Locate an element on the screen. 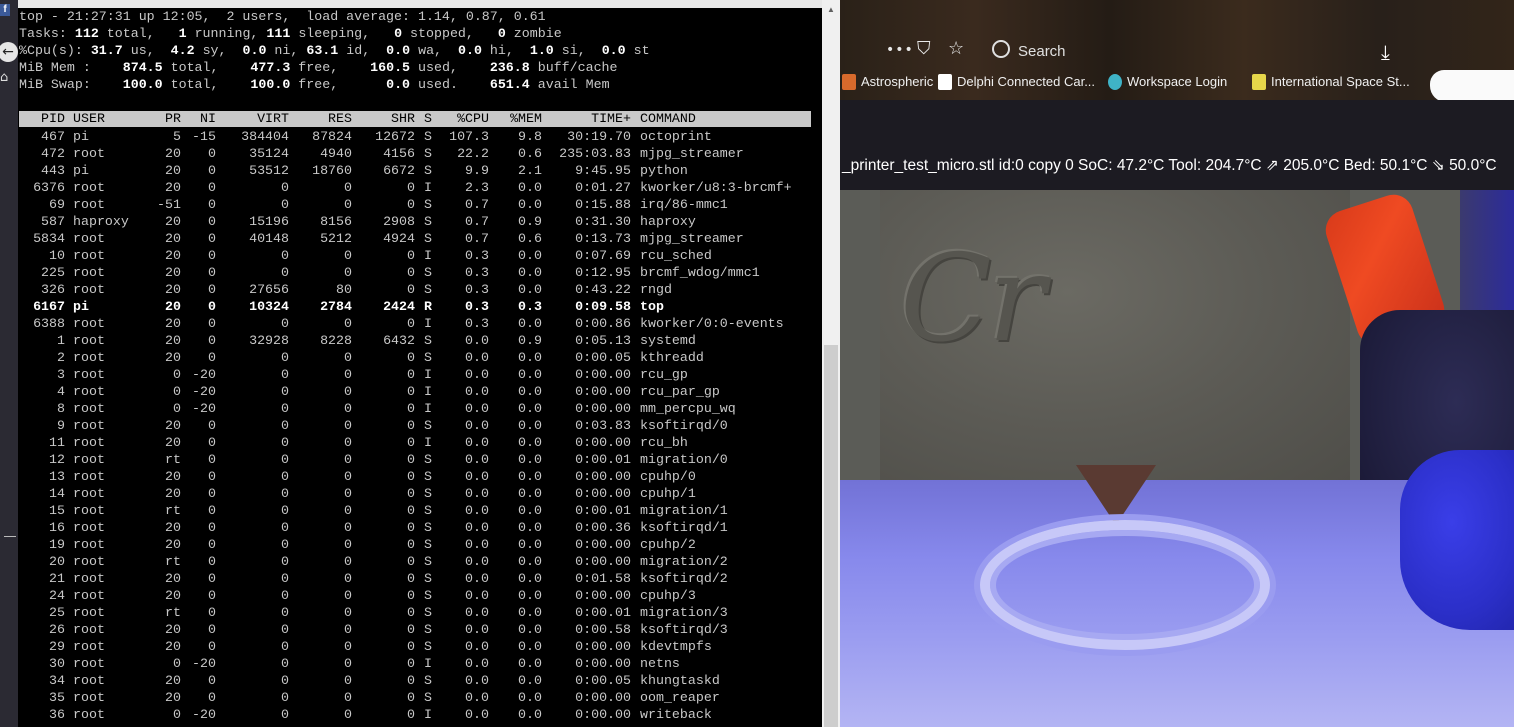  table-cell: ksoftirqd/0 is located at coordinates (684, 425).